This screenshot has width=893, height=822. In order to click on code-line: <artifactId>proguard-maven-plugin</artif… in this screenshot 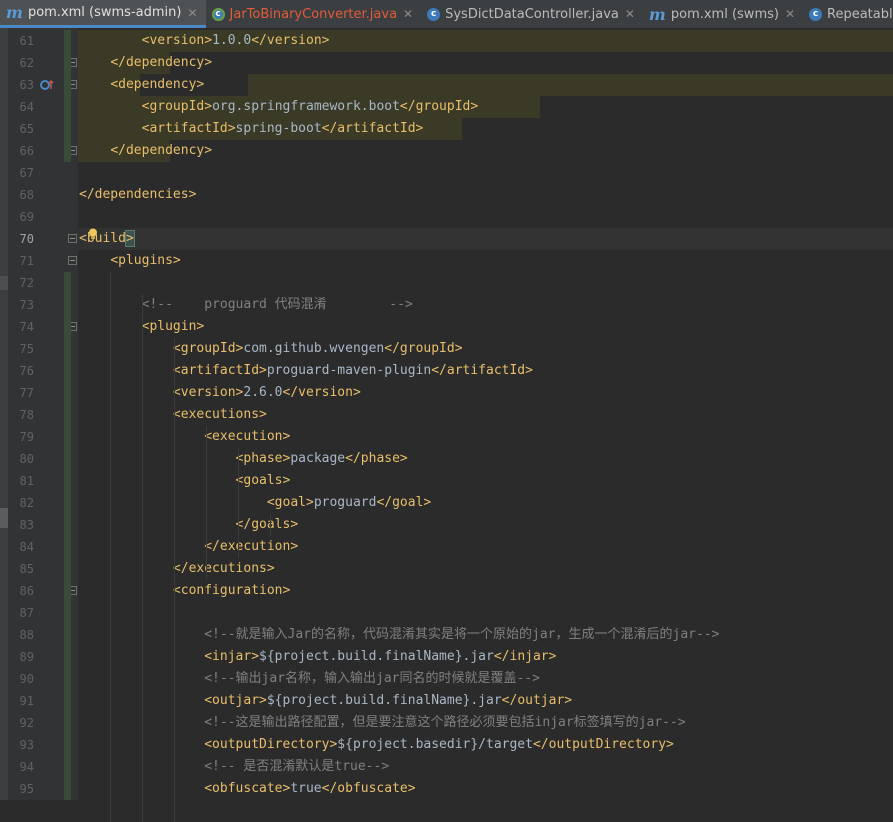, I will do `click(352, 370)`.